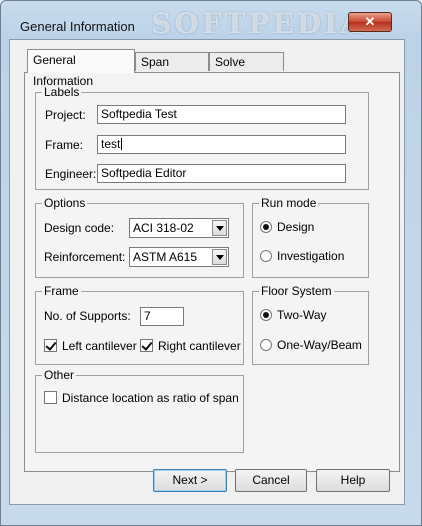  What do you see at coordinates (221, 173) in the screenshot?
I see `engineer-input: Softpedia Editor` at bounding box center [221, 173].